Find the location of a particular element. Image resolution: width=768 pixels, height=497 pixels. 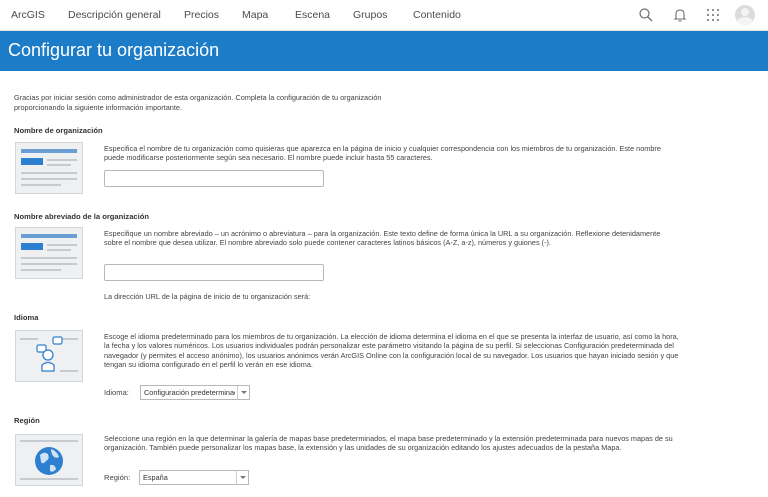

region-selected-value: España is located at coordinates (155, 477).